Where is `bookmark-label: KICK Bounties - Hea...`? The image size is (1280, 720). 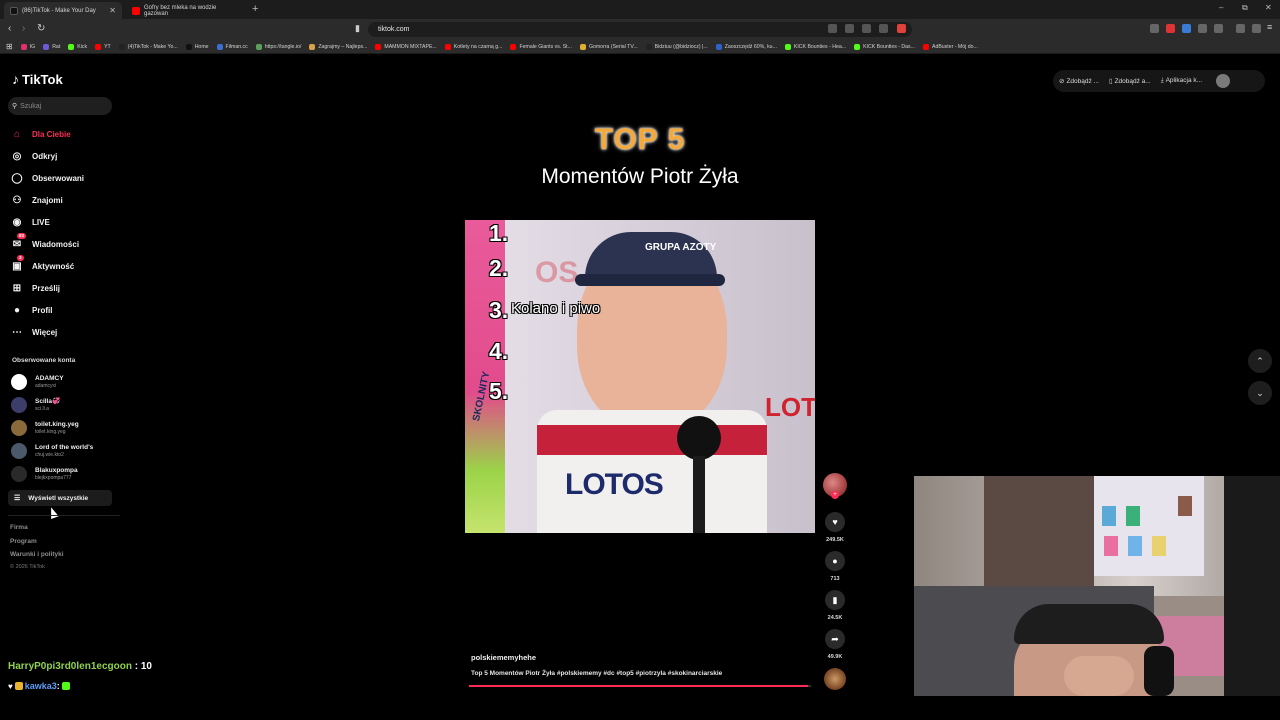 bookmark-label: KICK Bounties - Hea... is located at coordinates (820, 46).